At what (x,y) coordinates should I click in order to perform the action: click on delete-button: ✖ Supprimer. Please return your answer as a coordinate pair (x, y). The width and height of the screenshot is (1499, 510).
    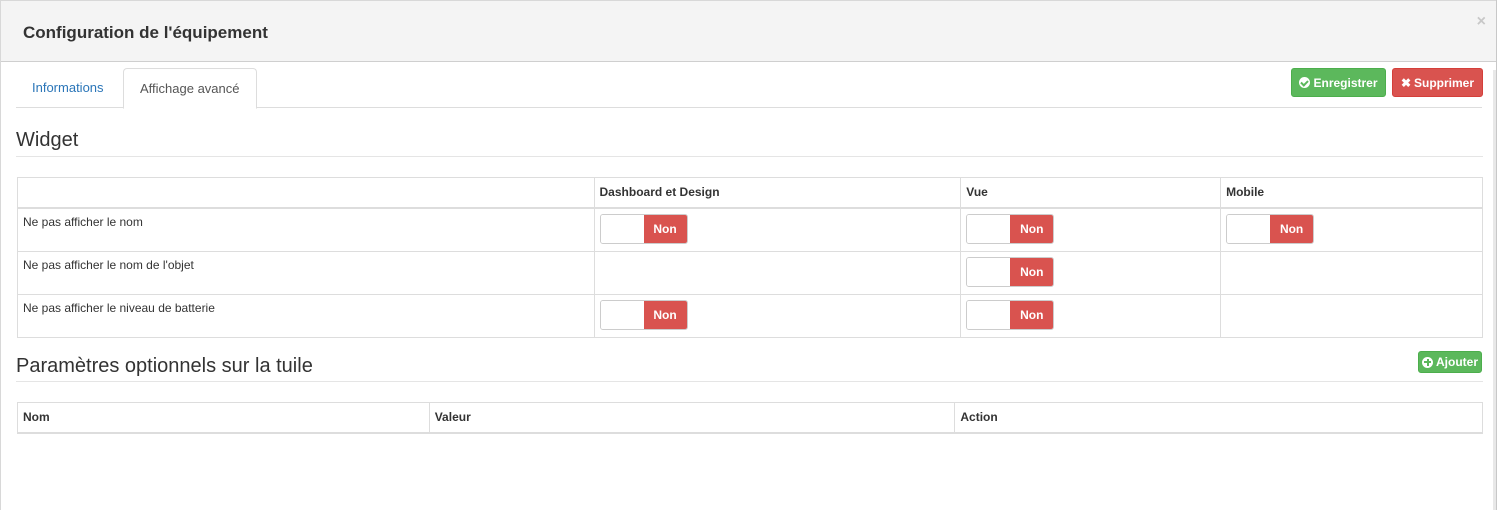
    Looking at the image, I should click on (1437, 82).